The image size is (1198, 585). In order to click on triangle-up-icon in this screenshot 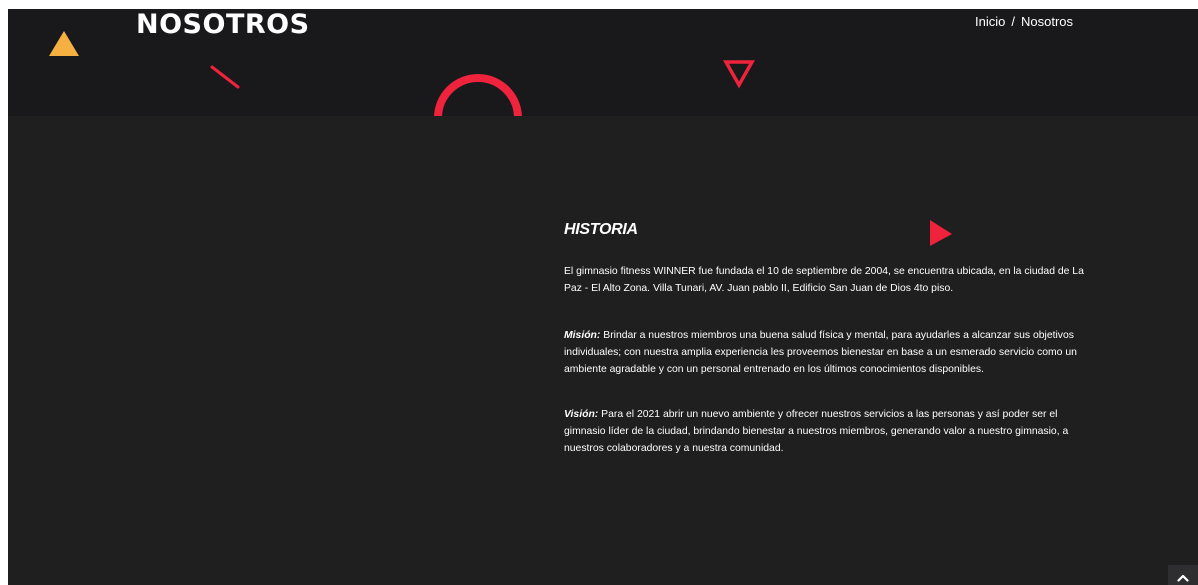, I will do `click(64, 43)`.